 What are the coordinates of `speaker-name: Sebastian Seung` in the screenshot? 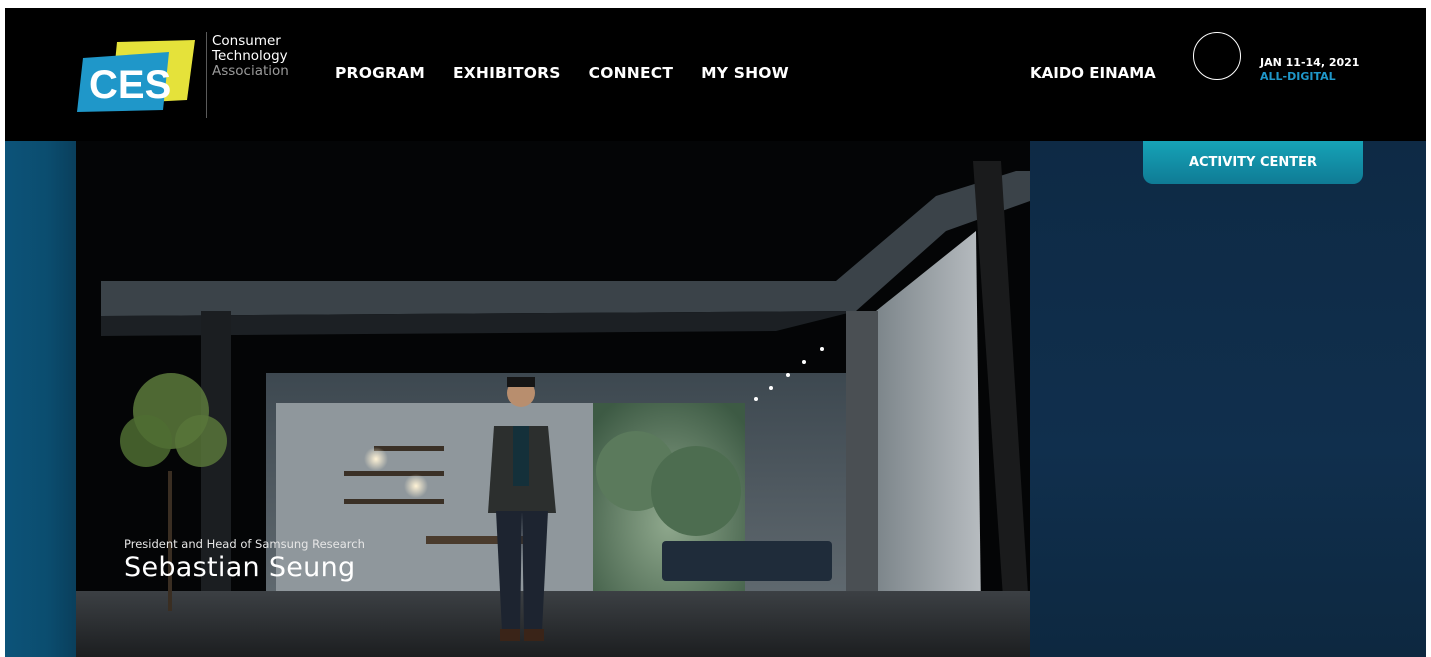 It's located at (240, 567).